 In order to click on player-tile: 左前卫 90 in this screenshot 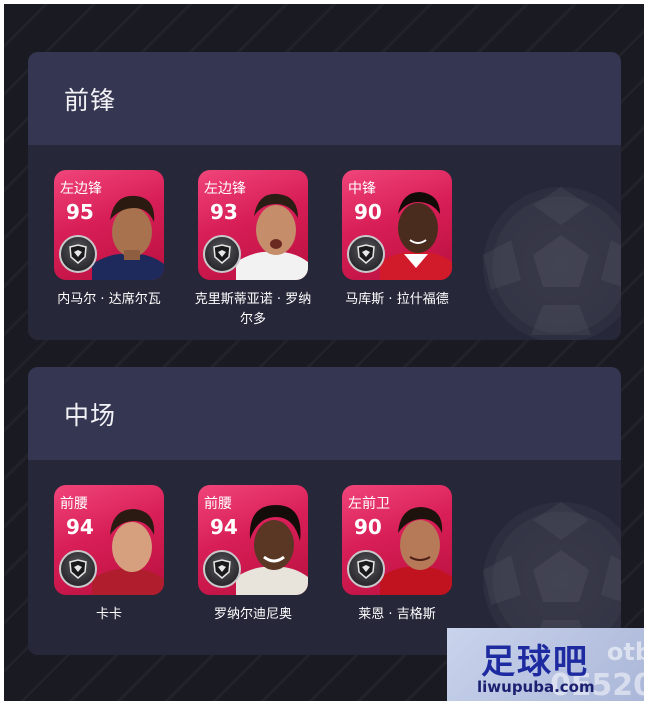, I will do `click(397, 540)`.